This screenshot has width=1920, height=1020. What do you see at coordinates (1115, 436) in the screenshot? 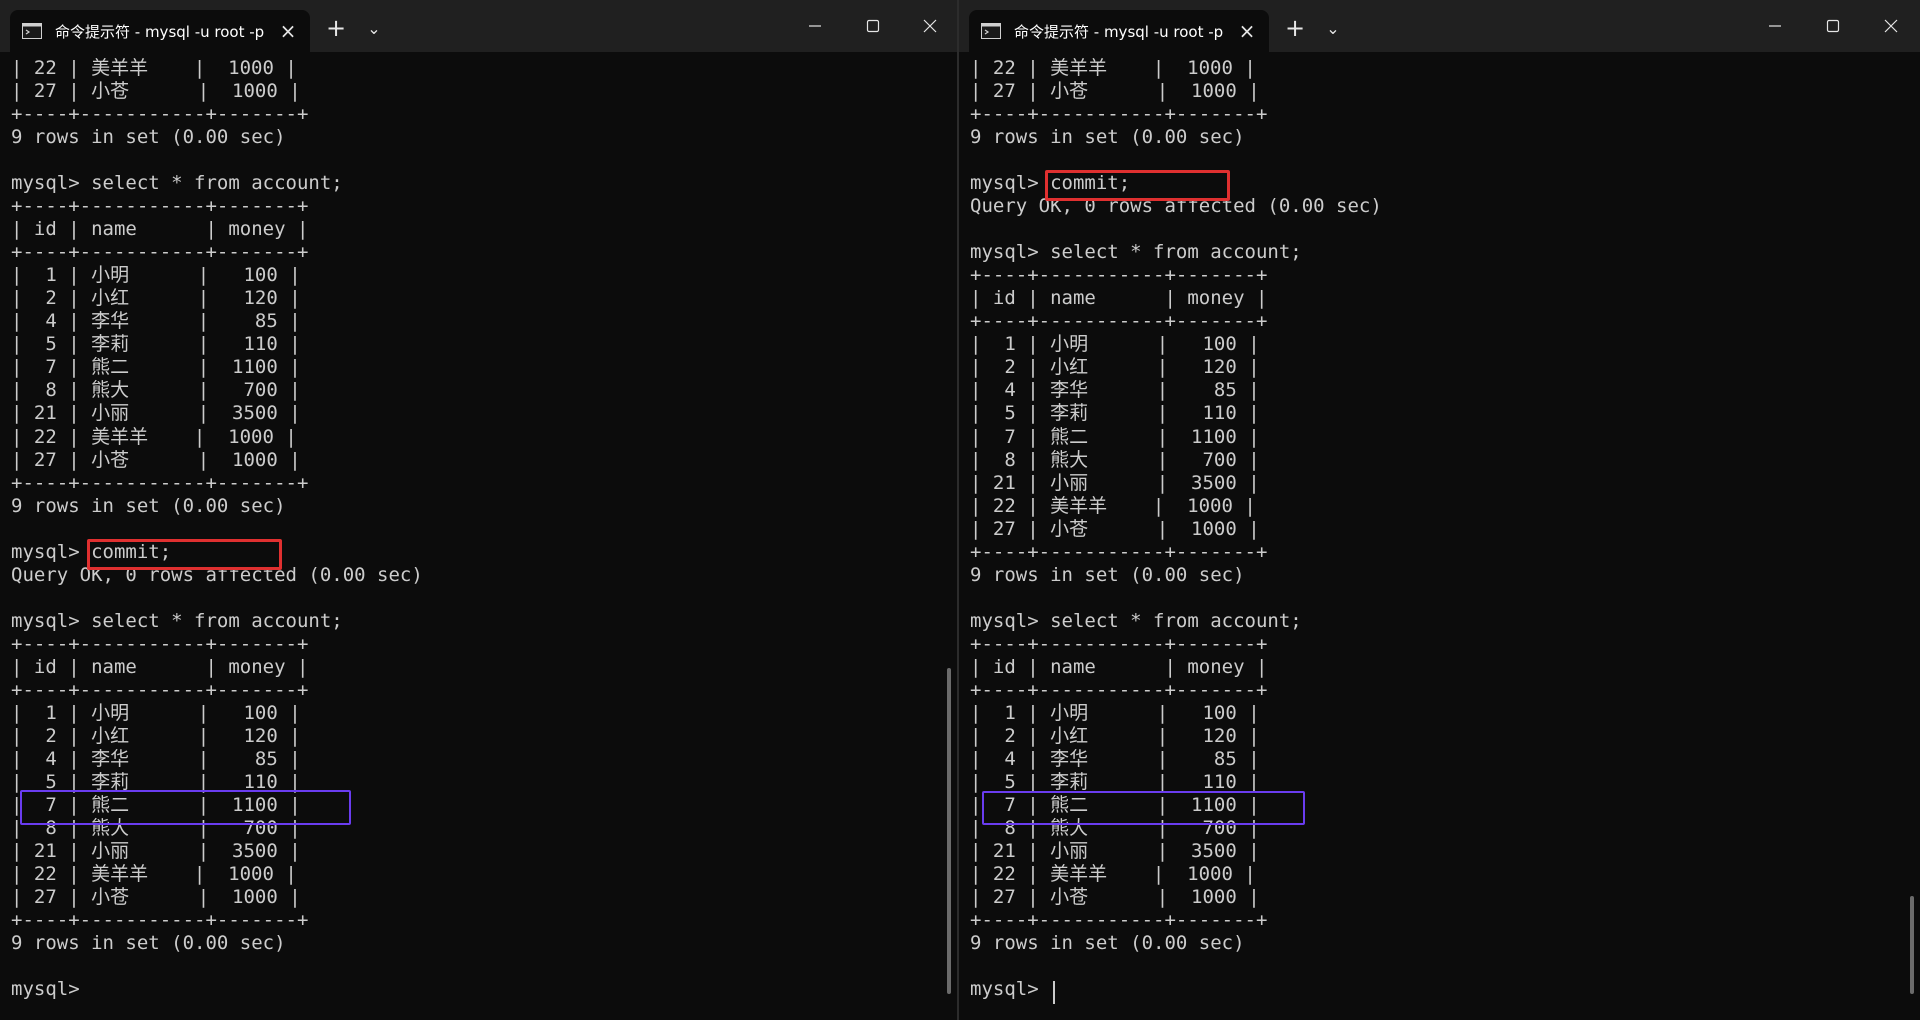
I see `terminal-line: | 7 | 熊二 | 1100 |` at bounding box center [1115, 436].